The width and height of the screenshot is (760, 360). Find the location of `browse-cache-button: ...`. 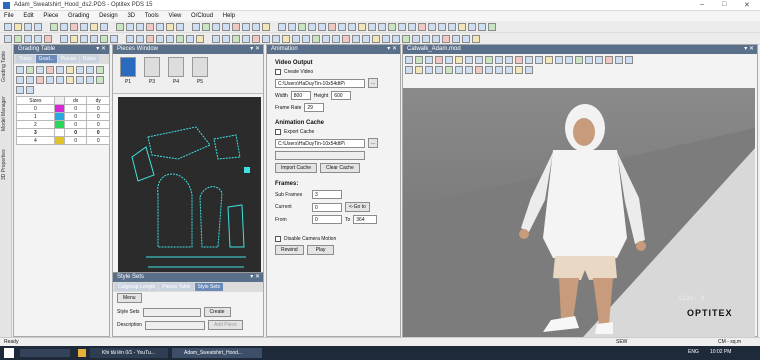

browse-cache-button: ... is located at coordinates (373, 143).